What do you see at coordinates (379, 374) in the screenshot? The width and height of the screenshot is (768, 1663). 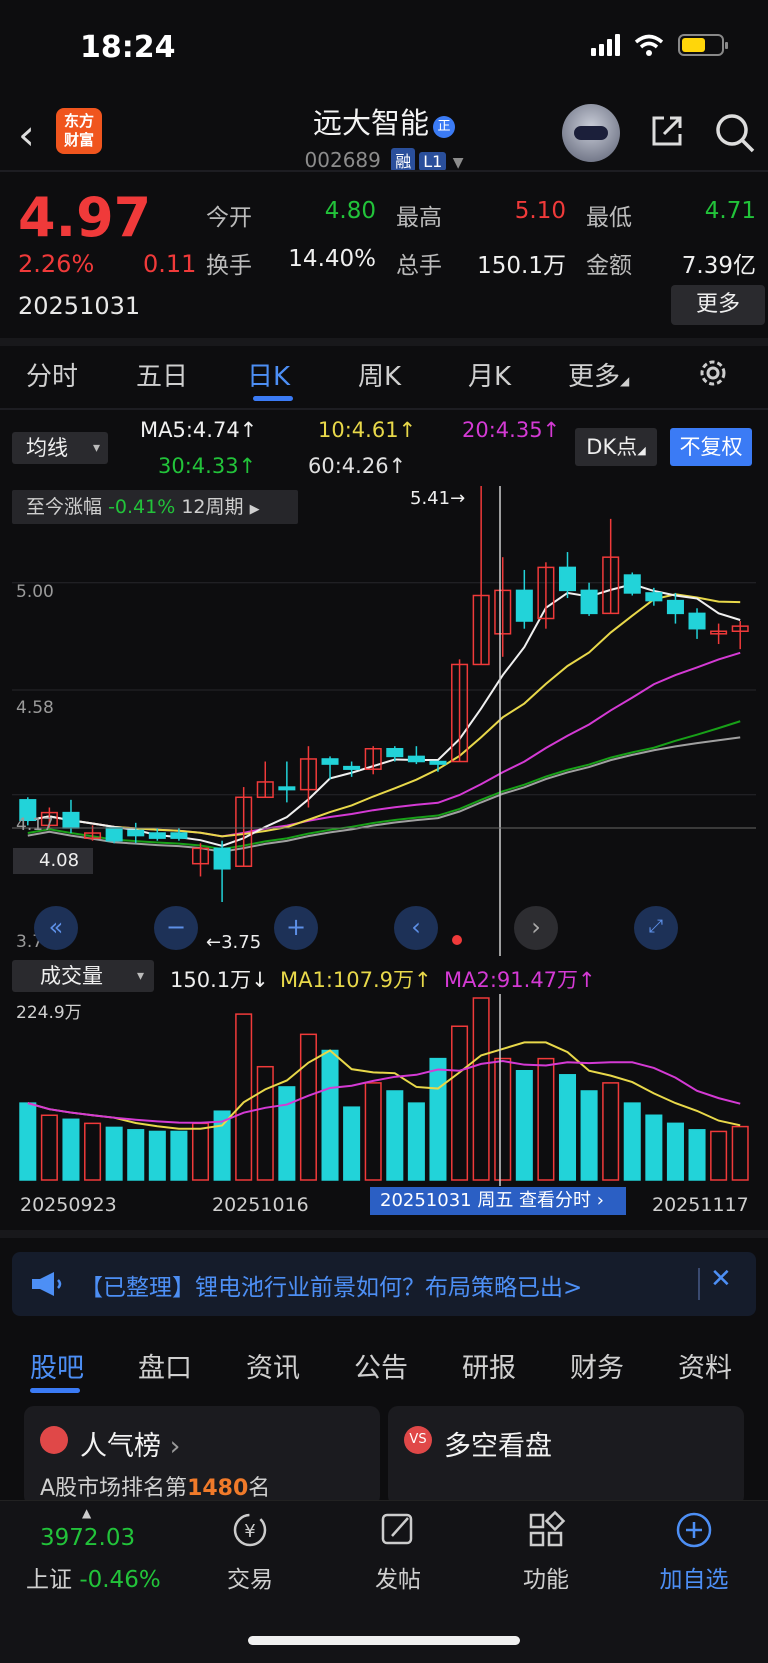 I see `tab-weekly-k: 周K` at bounding box center [379, 374].